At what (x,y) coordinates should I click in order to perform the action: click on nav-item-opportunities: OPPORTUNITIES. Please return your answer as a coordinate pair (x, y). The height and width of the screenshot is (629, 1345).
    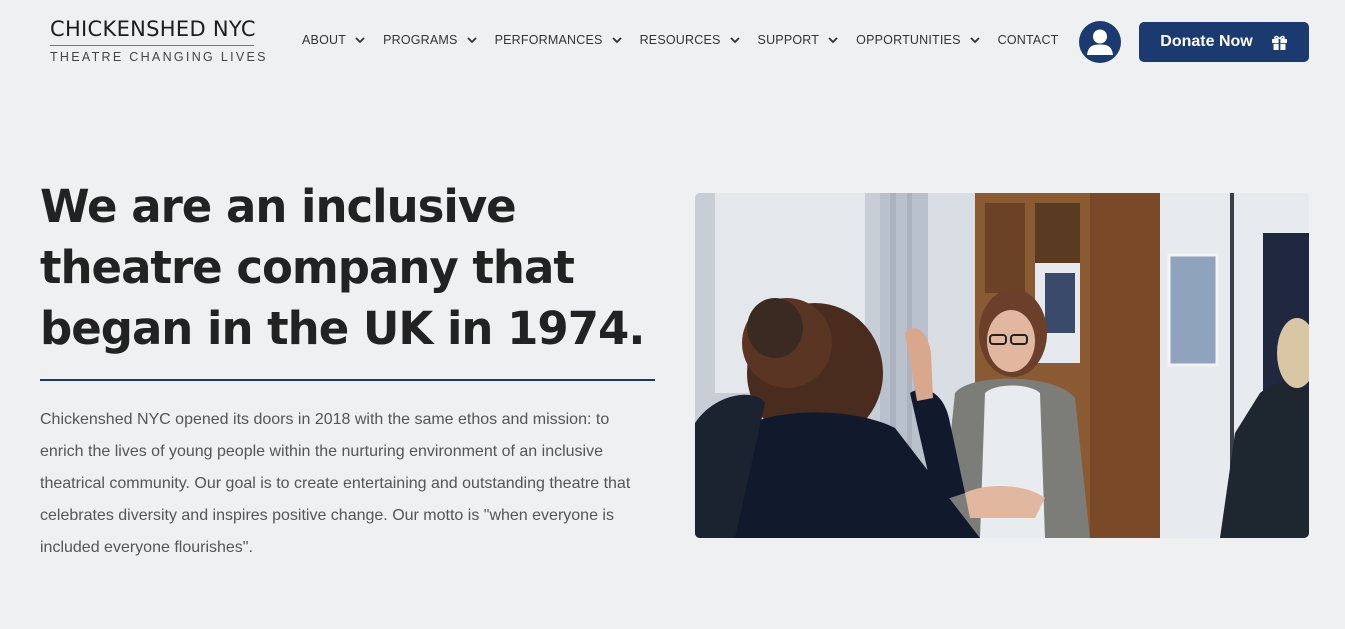
    Looking at the image, I should click on (918, 40).